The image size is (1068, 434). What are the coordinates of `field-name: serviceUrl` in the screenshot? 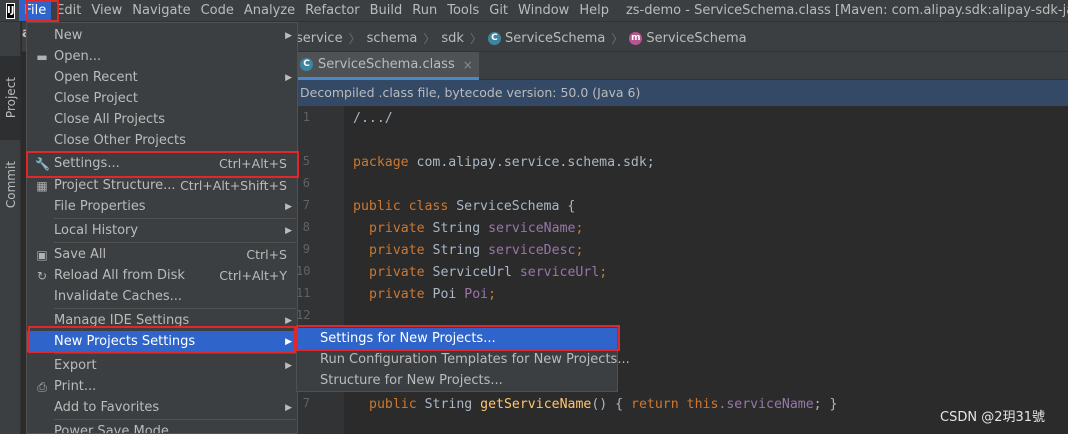 It's located at (559, 272).